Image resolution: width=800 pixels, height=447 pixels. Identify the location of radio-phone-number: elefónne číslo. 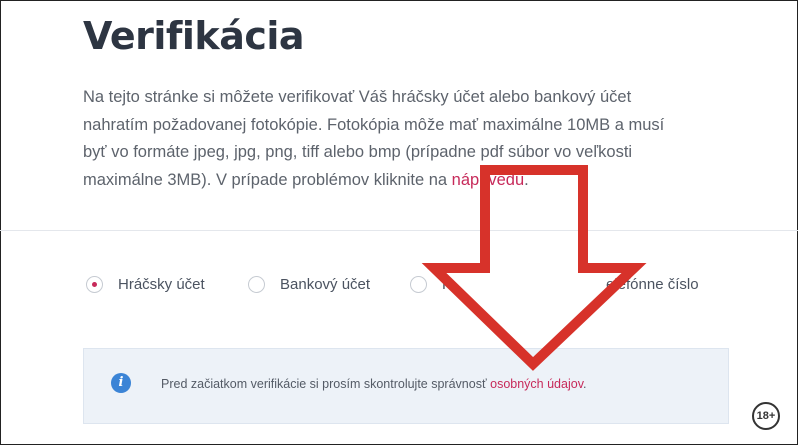
(652, 284).